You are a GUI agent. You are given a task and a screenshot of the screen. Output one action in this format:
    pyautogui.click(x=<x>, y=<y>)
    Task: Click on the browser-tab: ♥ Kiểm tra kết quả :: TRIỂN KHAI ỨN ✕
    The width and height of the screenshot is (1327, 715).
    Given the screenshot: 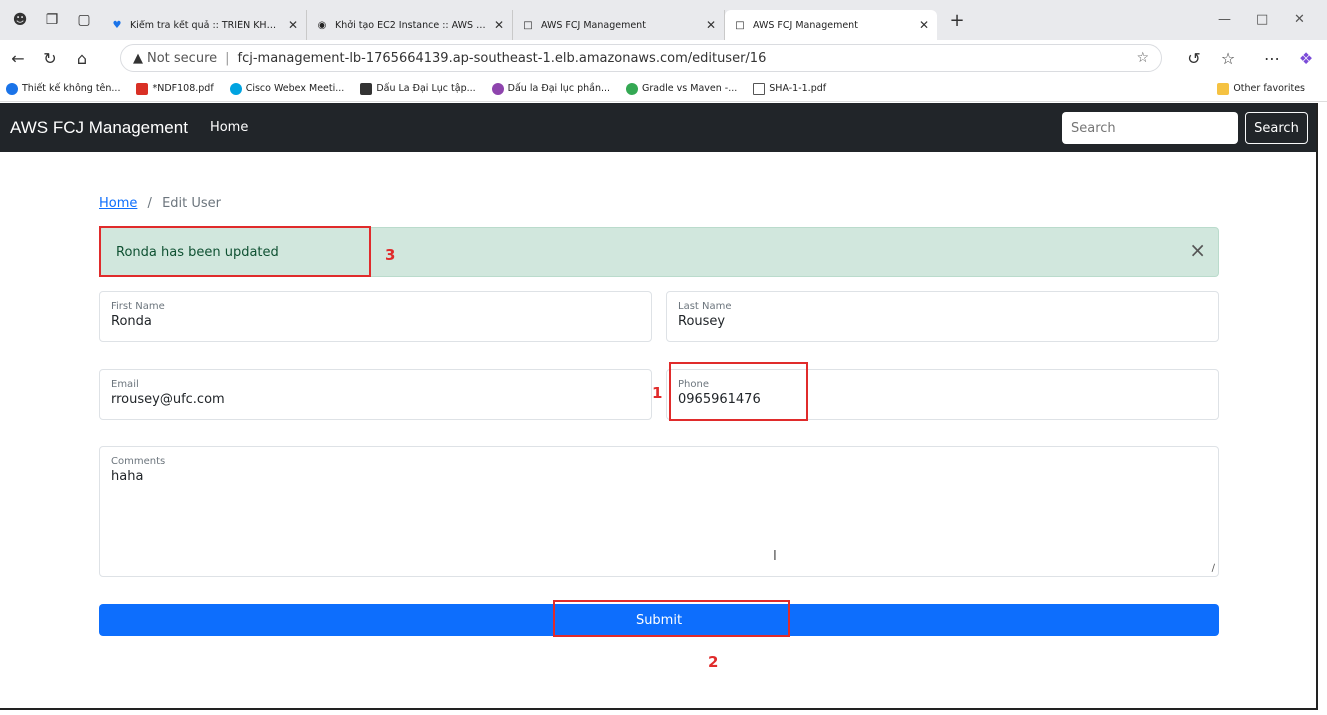 What is the action you would take?
    pyautogui.click(x=204, y=25)
    